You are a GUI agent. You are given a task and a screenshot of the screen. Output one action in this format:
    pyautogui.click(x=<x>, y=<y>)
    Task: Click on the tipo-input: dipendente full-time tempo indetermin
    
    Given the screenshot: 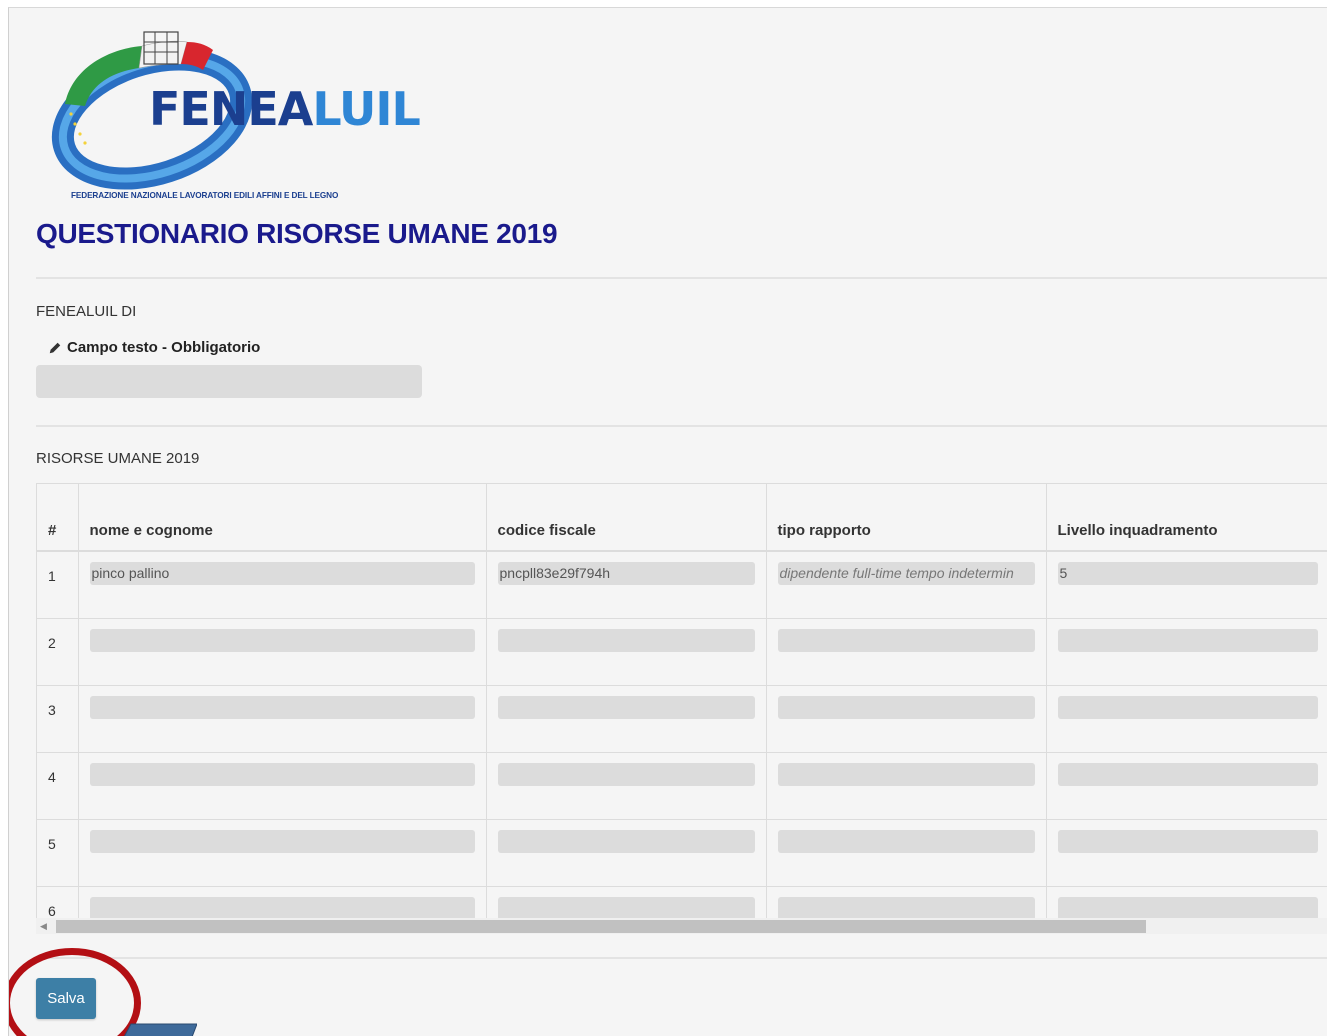 What is the action you would take?
    pyautogui.click(x=906, y=573)
    